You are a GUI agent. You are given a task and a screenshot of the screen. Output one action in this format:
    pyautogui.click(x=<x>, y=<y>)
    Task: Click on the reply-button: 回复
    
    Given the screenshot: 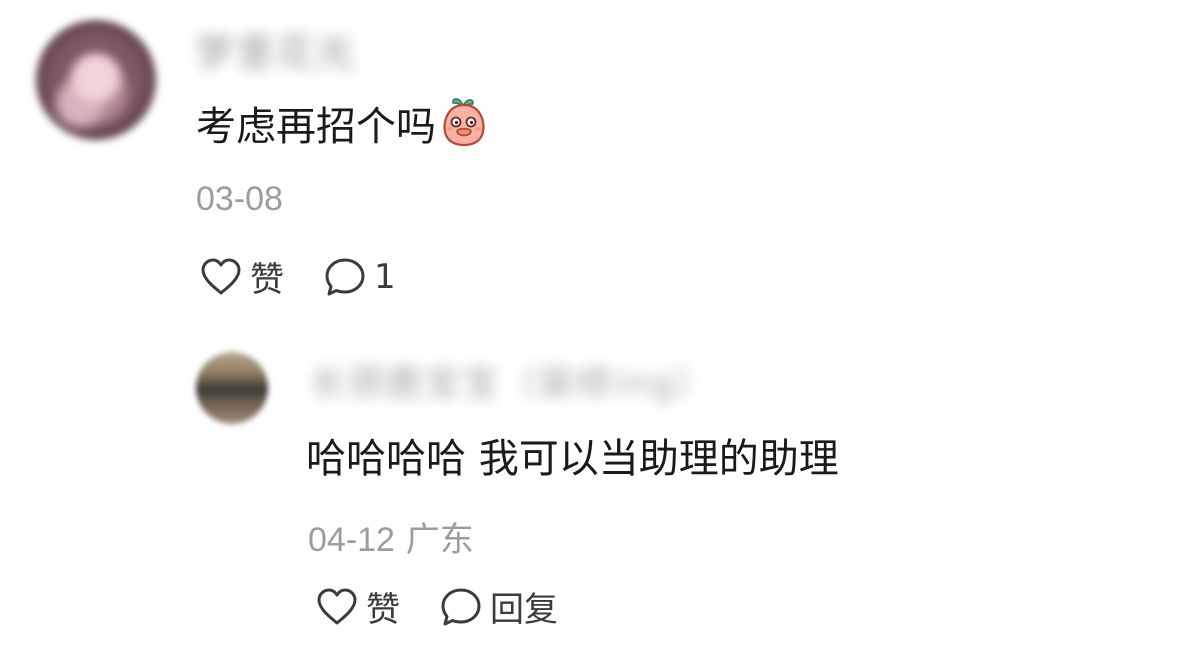 What is the action you would take?
    pyautogui.click(x=499, y=606)
    